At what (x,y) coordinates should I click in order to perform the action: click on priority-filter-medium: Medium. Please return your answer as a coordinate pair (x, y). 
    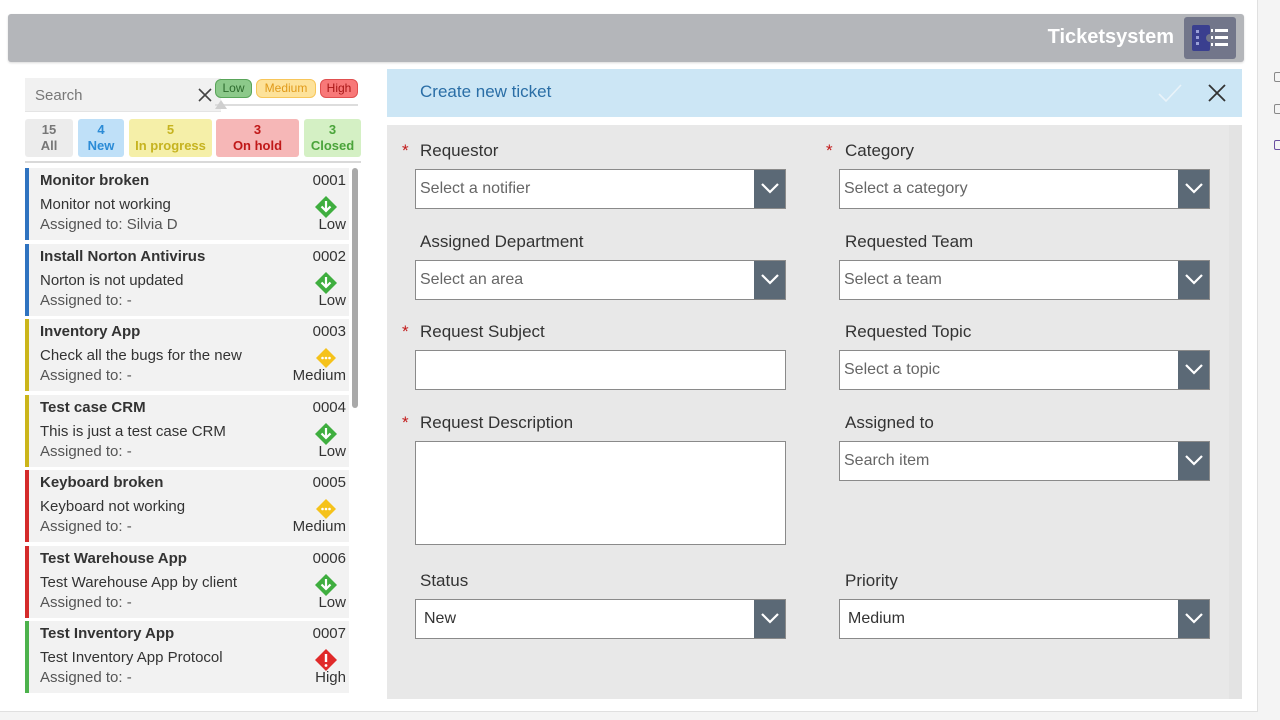
    Looking at the image, I should click on (286, 88).